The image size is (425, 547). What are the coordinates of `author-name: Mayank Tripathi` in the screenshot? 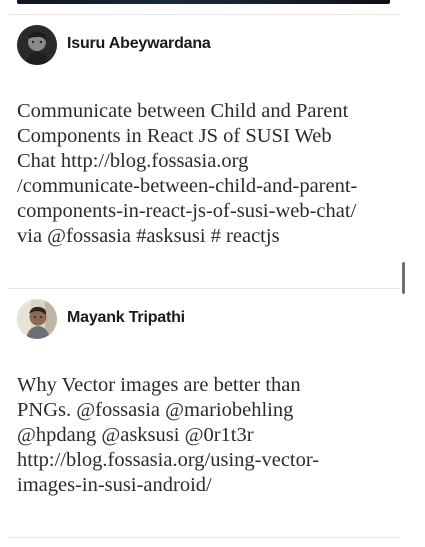 It's located at (126, 318).